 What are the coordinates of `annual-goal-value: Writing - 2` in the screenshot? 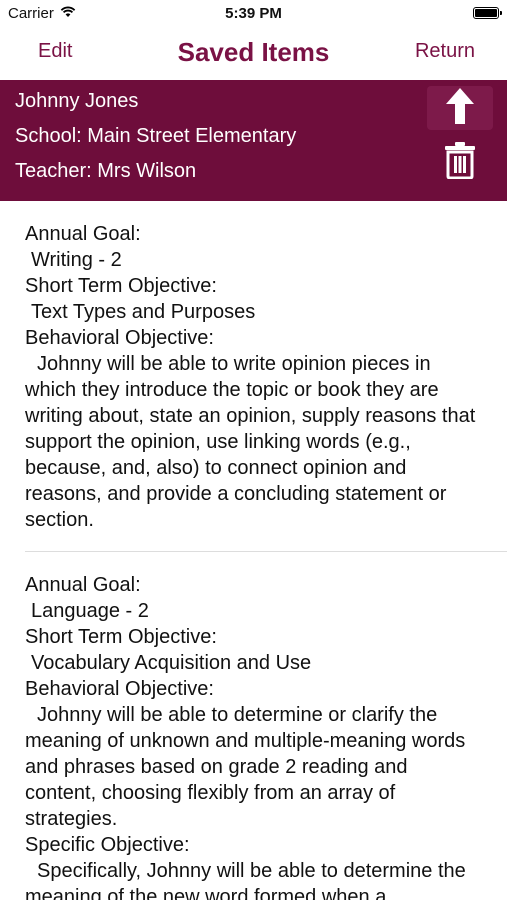 It's located at (76, 260).